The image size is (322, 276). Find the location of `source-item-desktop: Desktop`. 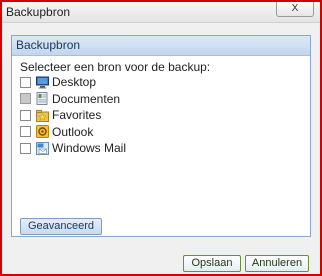

source-item-desktop: Desktop is located at coordinates (73, 82).